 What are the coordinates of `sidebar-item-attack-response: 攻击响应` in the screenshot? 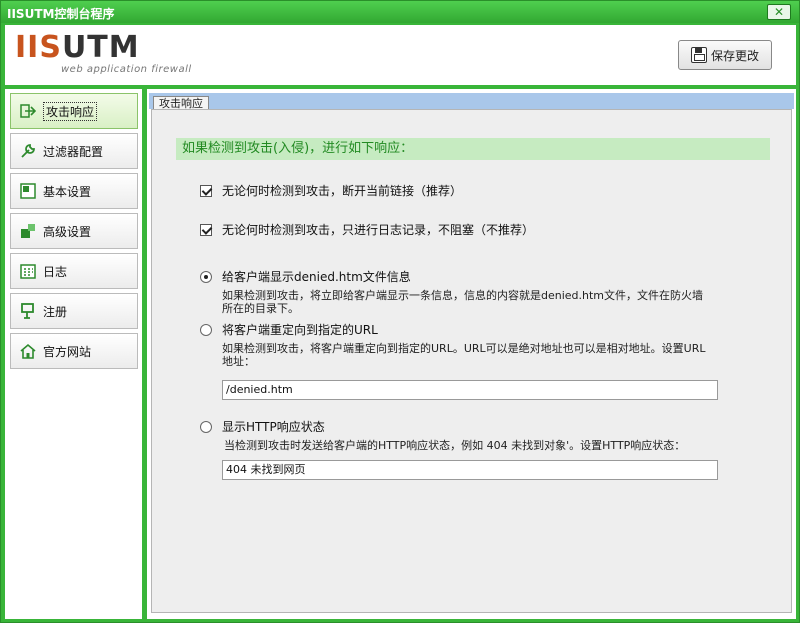 It's located at (74, 111).